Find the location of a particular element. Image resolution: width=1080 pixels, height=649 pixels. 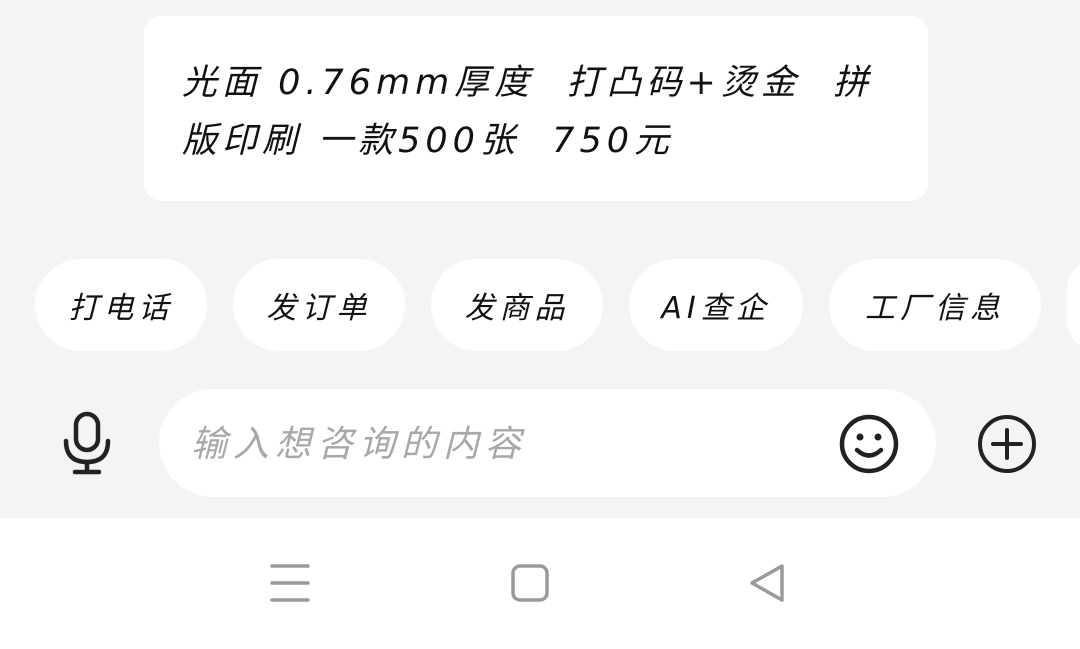

message-input-container is located at coordinates (547, 443).